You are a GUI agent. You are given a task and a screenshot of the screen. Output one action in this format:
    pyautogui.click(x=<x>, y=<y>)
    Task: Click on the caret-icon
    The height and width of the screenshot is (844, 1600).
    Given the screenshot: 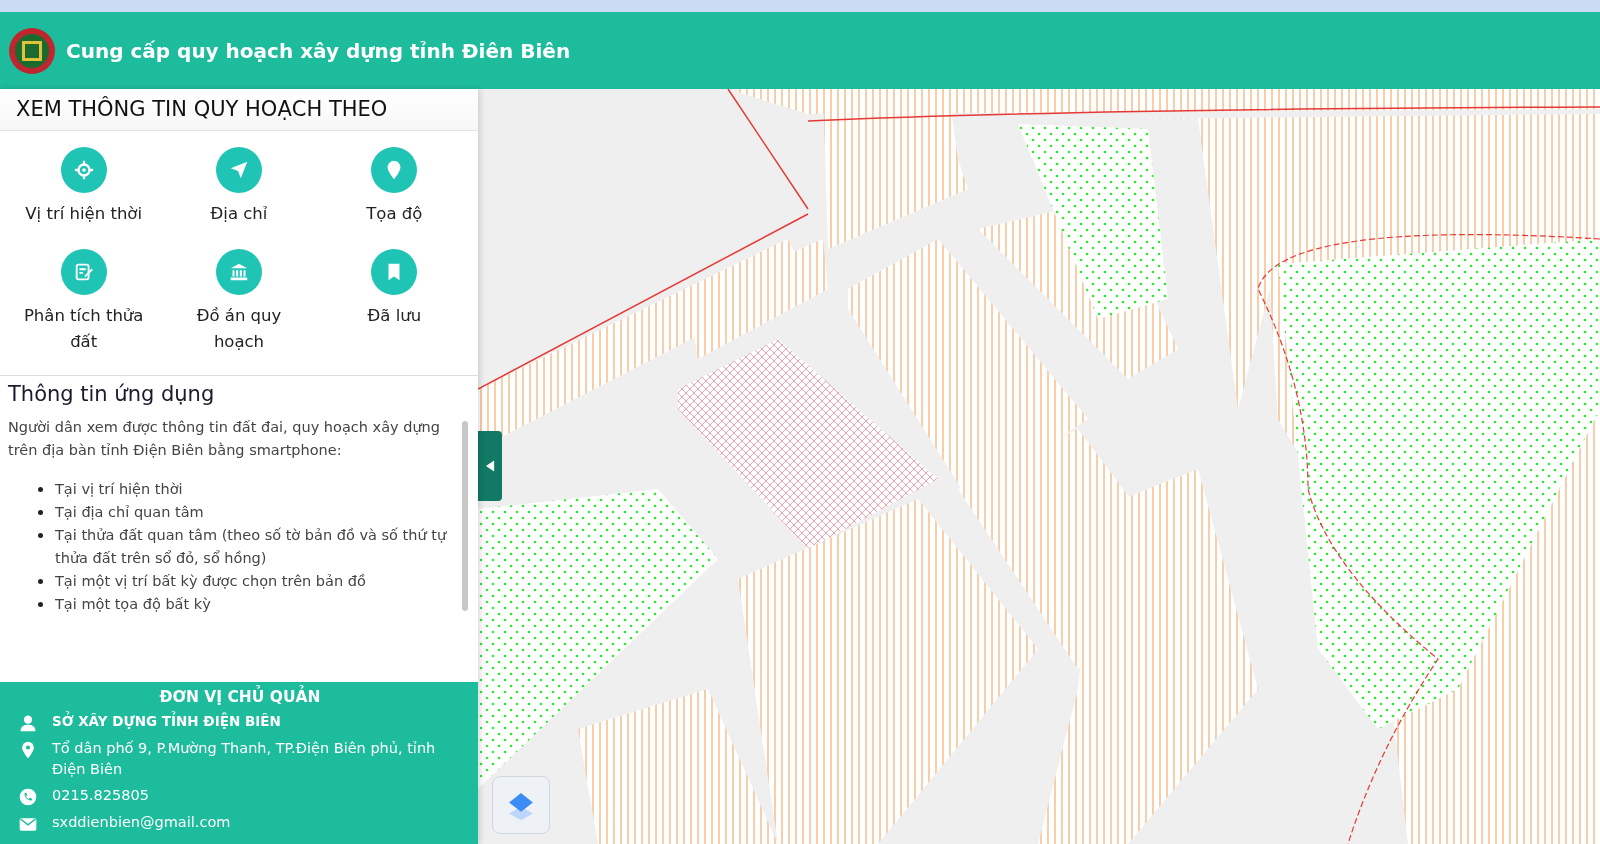 What is the action you would take?
    pyautogui.click(x=490, y=466)
    